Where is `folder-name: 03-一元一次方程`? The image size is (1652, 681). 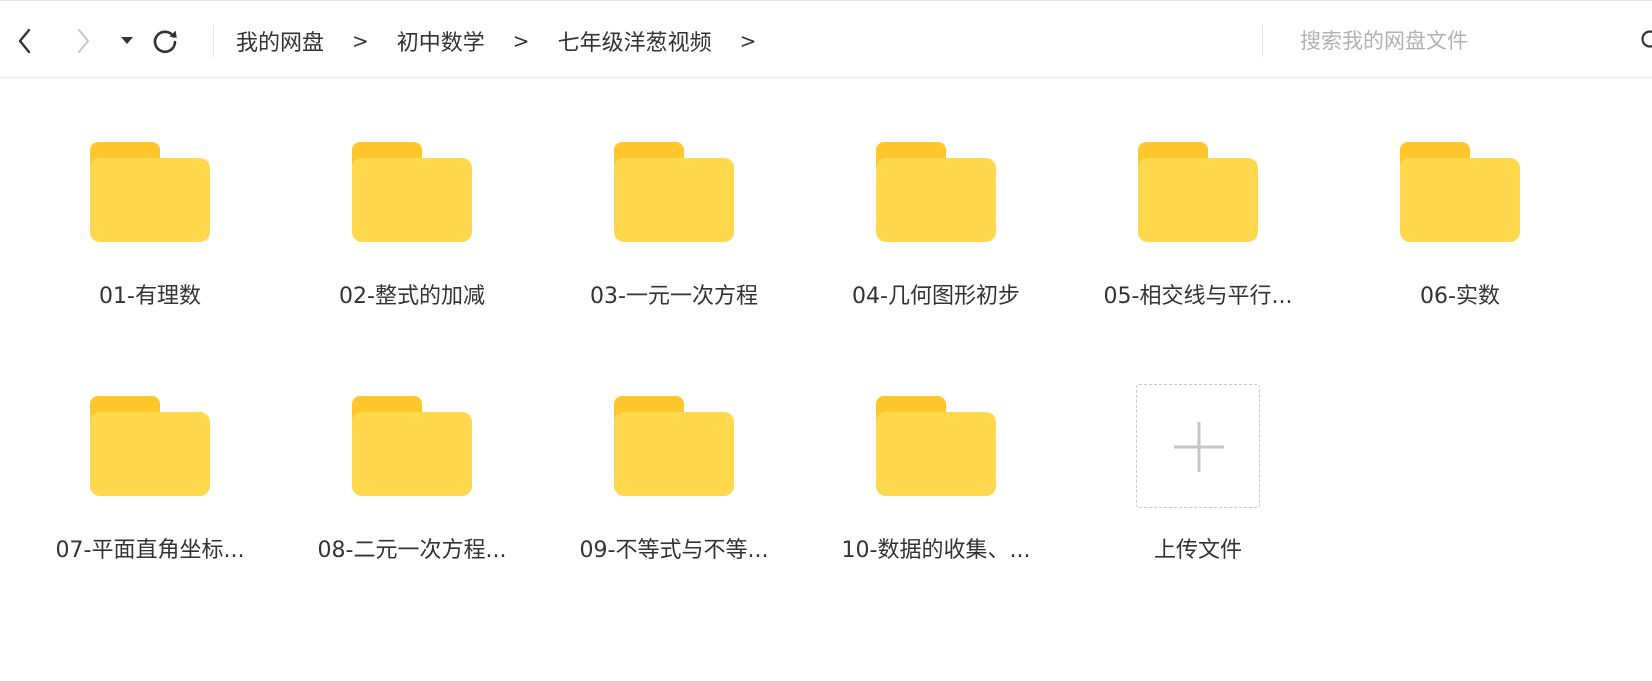 folder-name: 03-一元一次方程 is located at coordinates (674, 296).